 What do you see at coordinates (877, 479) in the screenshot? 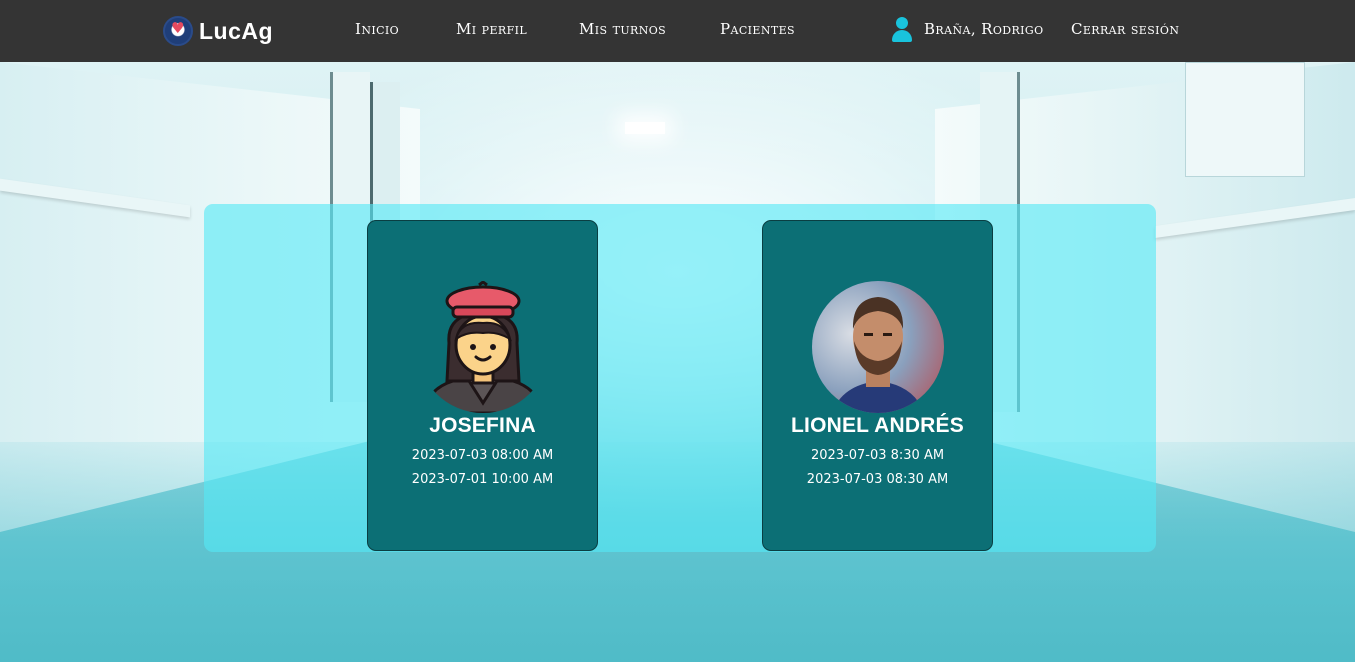
I see `appointment-date: 2023-07-03 08:30 AM` at bounding box center [877, 479].